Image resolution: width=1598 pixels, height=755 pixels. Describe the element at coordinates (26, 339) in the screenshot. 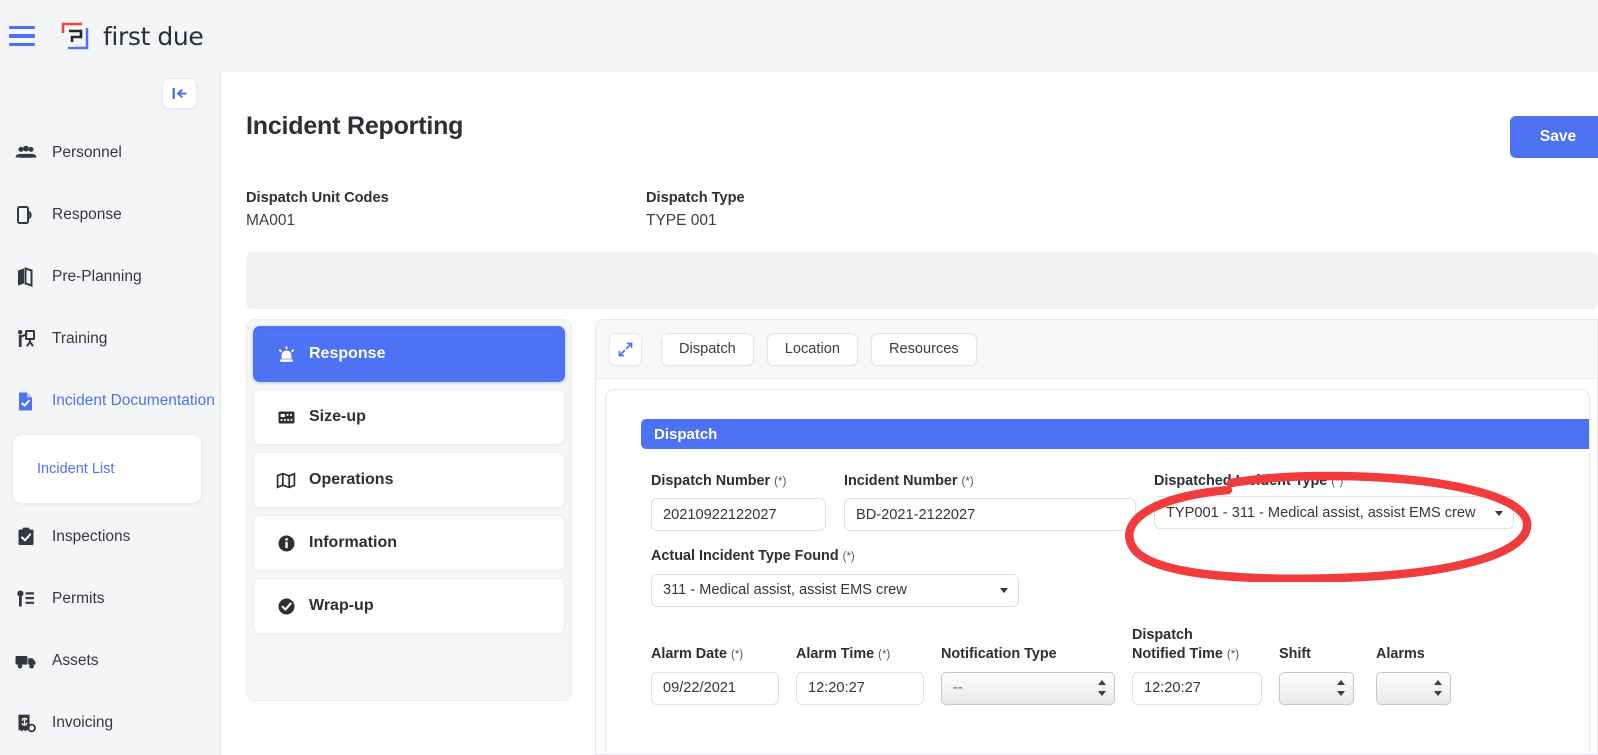

I see `training-presenter-icon` at that location.